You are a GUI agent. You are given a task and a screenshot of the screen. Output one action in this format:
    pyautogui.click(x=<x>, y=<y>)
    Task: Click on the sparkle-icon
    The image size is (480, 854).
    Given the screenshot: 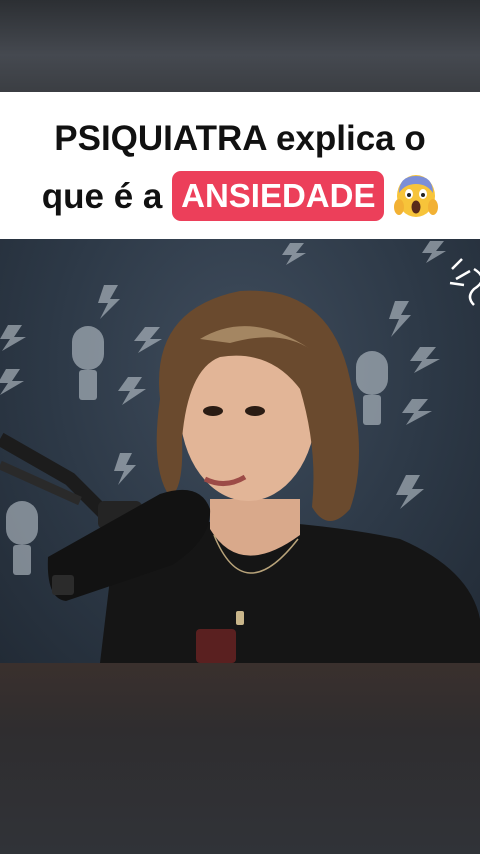 What is the action you would take?
    pyautogui.click(x=464, y=282)
    